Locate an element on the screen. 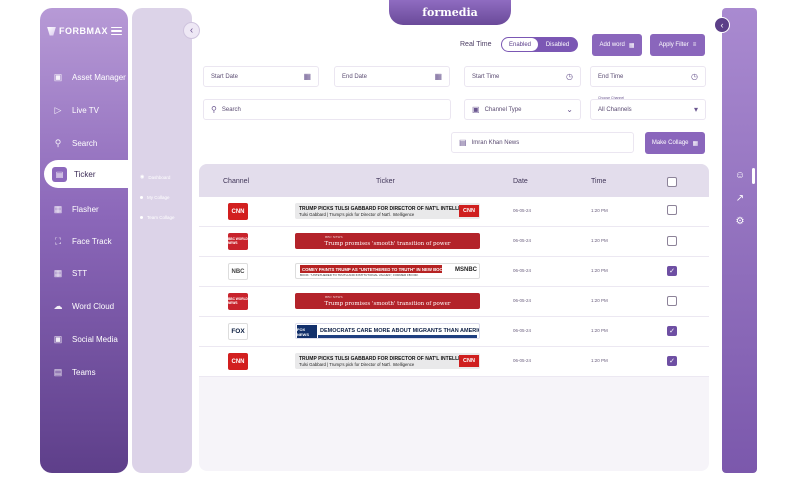 Image resolution: width=800 pixels, height=480 pixels. face-track-icon: ⛶ is located at coordinates (58, 240).